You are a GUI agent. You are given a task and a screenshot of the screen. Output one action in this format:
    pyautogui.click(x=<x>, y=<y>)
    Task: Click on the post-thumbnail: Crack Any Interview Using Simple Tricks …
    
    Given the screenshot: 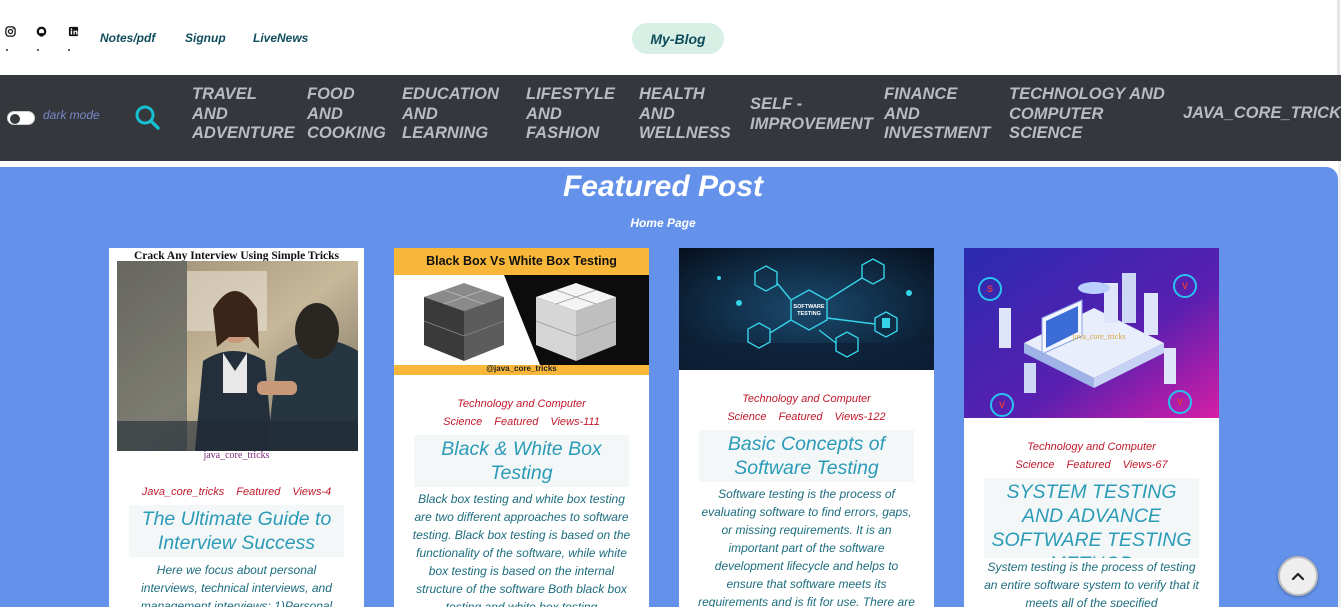 What is the action you would take?
    pyautogui.click(x=236, y=360)
    